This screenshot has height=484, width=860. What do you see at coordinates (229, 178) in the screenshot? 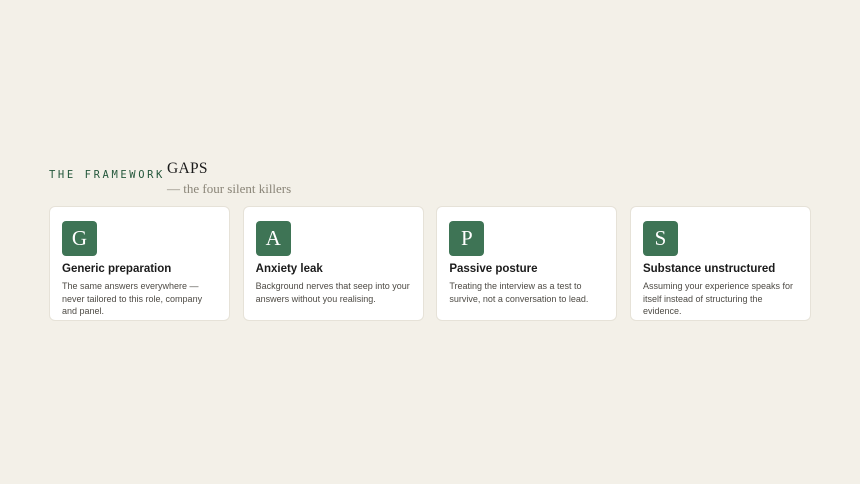
I see `title-block: GAPS — the four silent killers` at bounding box center [229, 178].